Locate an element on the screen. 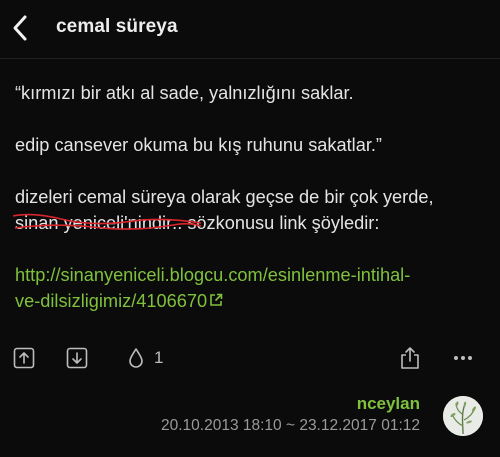  more-icon is located at coordinates (463, 358).